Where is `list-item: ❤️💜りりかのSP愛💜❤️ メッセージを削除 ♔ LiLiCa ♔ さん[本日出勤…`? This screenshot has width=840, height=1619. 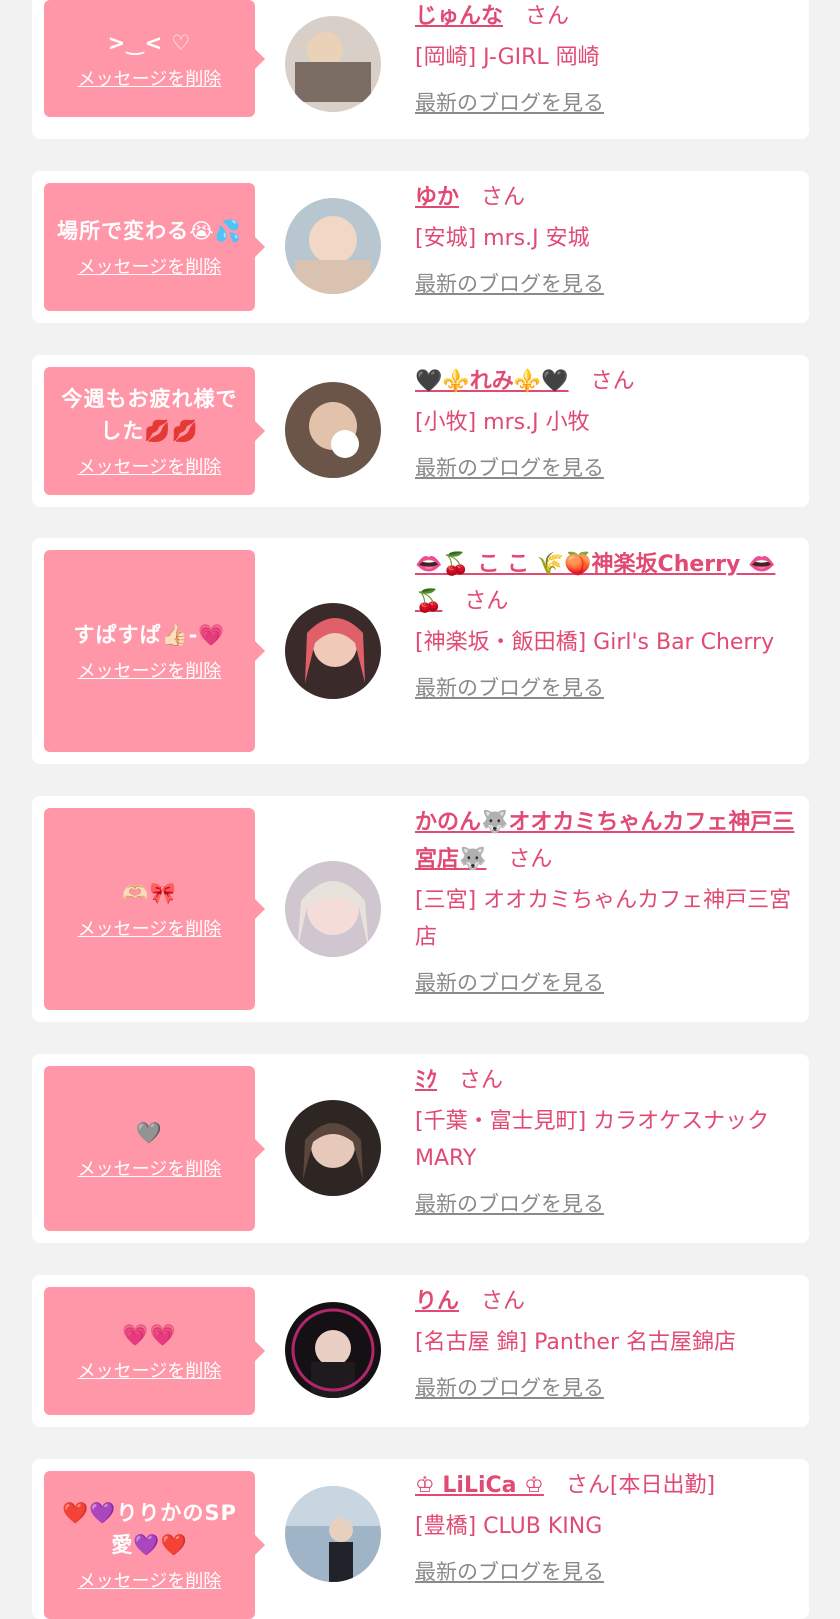 list-item: ❤️💜りりかのSP愛💜❤️ メッセージを削除 ♔ LiLiCa ♔ さん[本日出勤… is located at coordinates (420, 1539).